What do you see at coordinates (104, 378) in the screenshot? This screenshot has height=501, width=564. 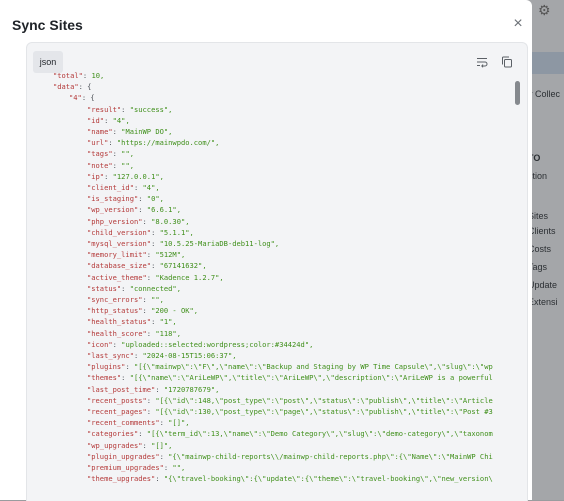 I see `json-key: "themes"` at bounding box center [104, 378].